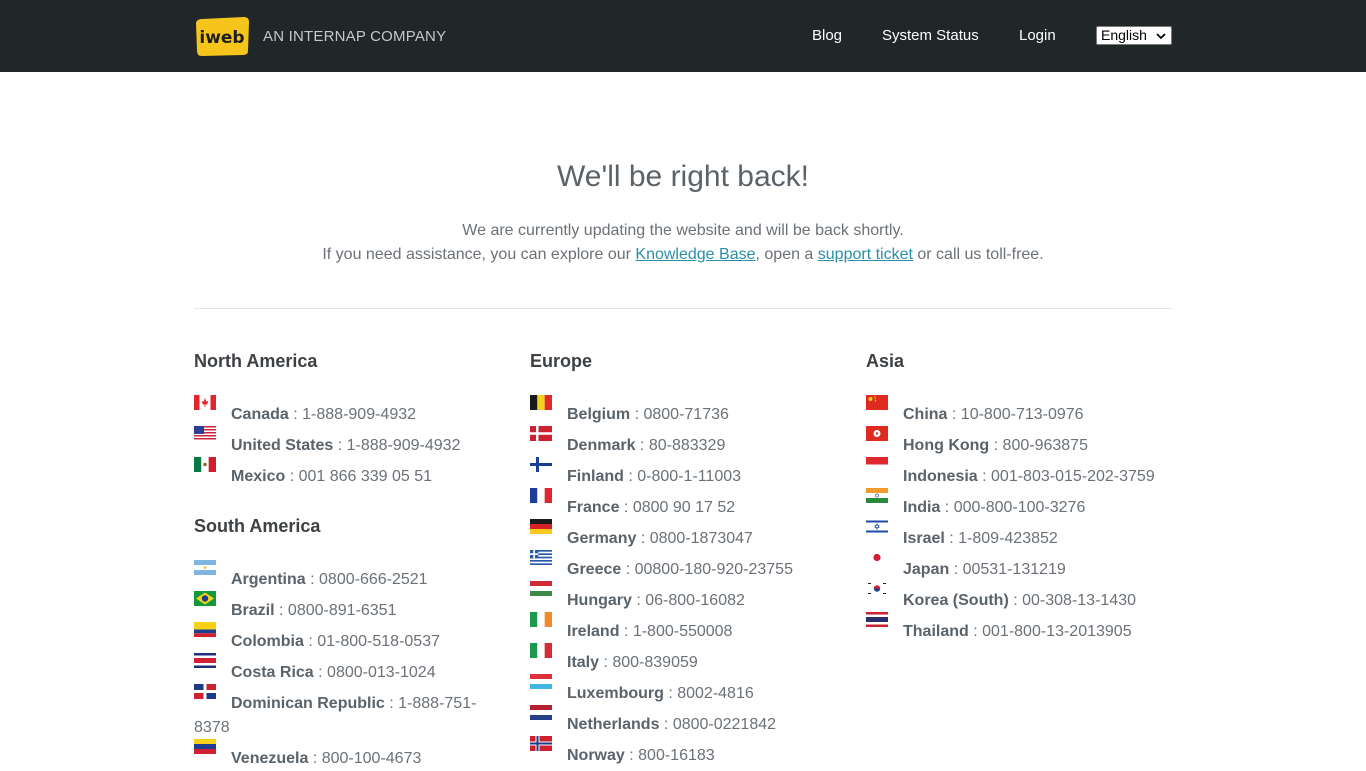 This screenshot has width=1366, height=771. What do you see at coordinates (641, 535) in the screenshot?
I see `phone-entry-germany: Germany : 0800-1873047` at bounding box center [641, 535].